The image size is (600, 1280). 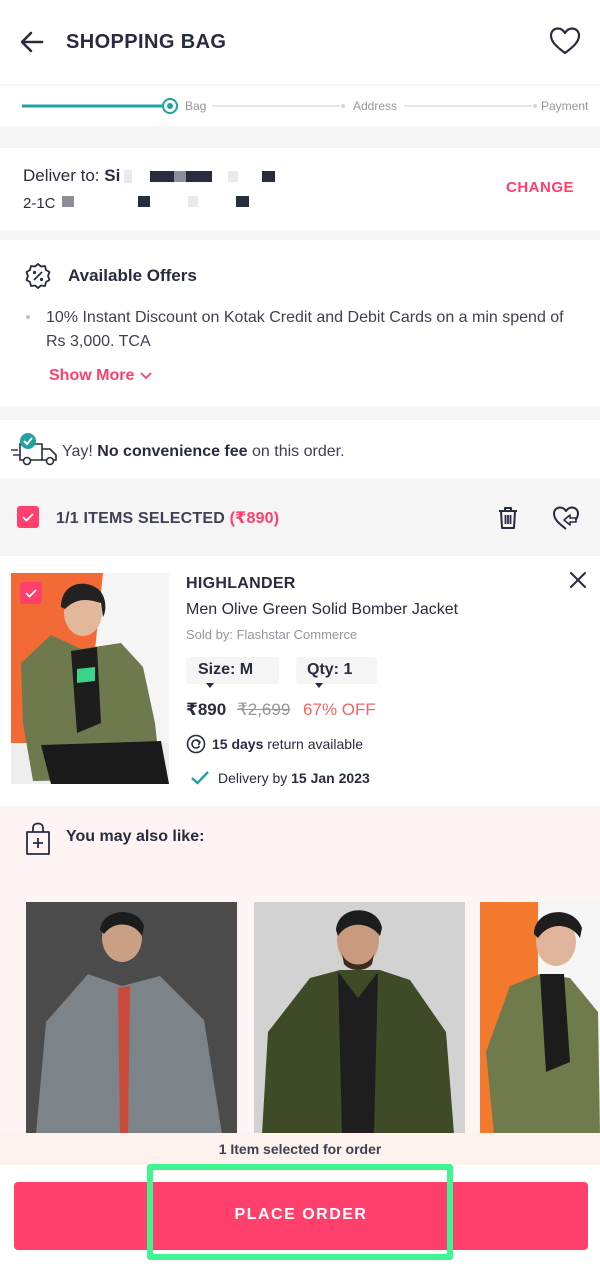 I want to click on select-all-checkbox, so click(x=28, y=517).